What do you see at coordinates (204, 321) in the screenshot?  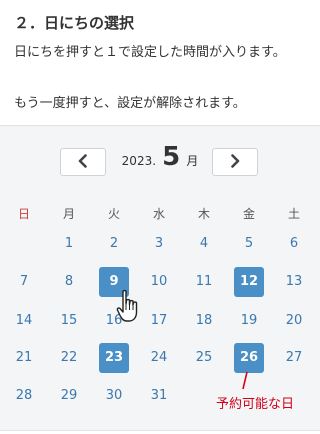 I see `calendar-day: 18` at bounding box center [204, 321].